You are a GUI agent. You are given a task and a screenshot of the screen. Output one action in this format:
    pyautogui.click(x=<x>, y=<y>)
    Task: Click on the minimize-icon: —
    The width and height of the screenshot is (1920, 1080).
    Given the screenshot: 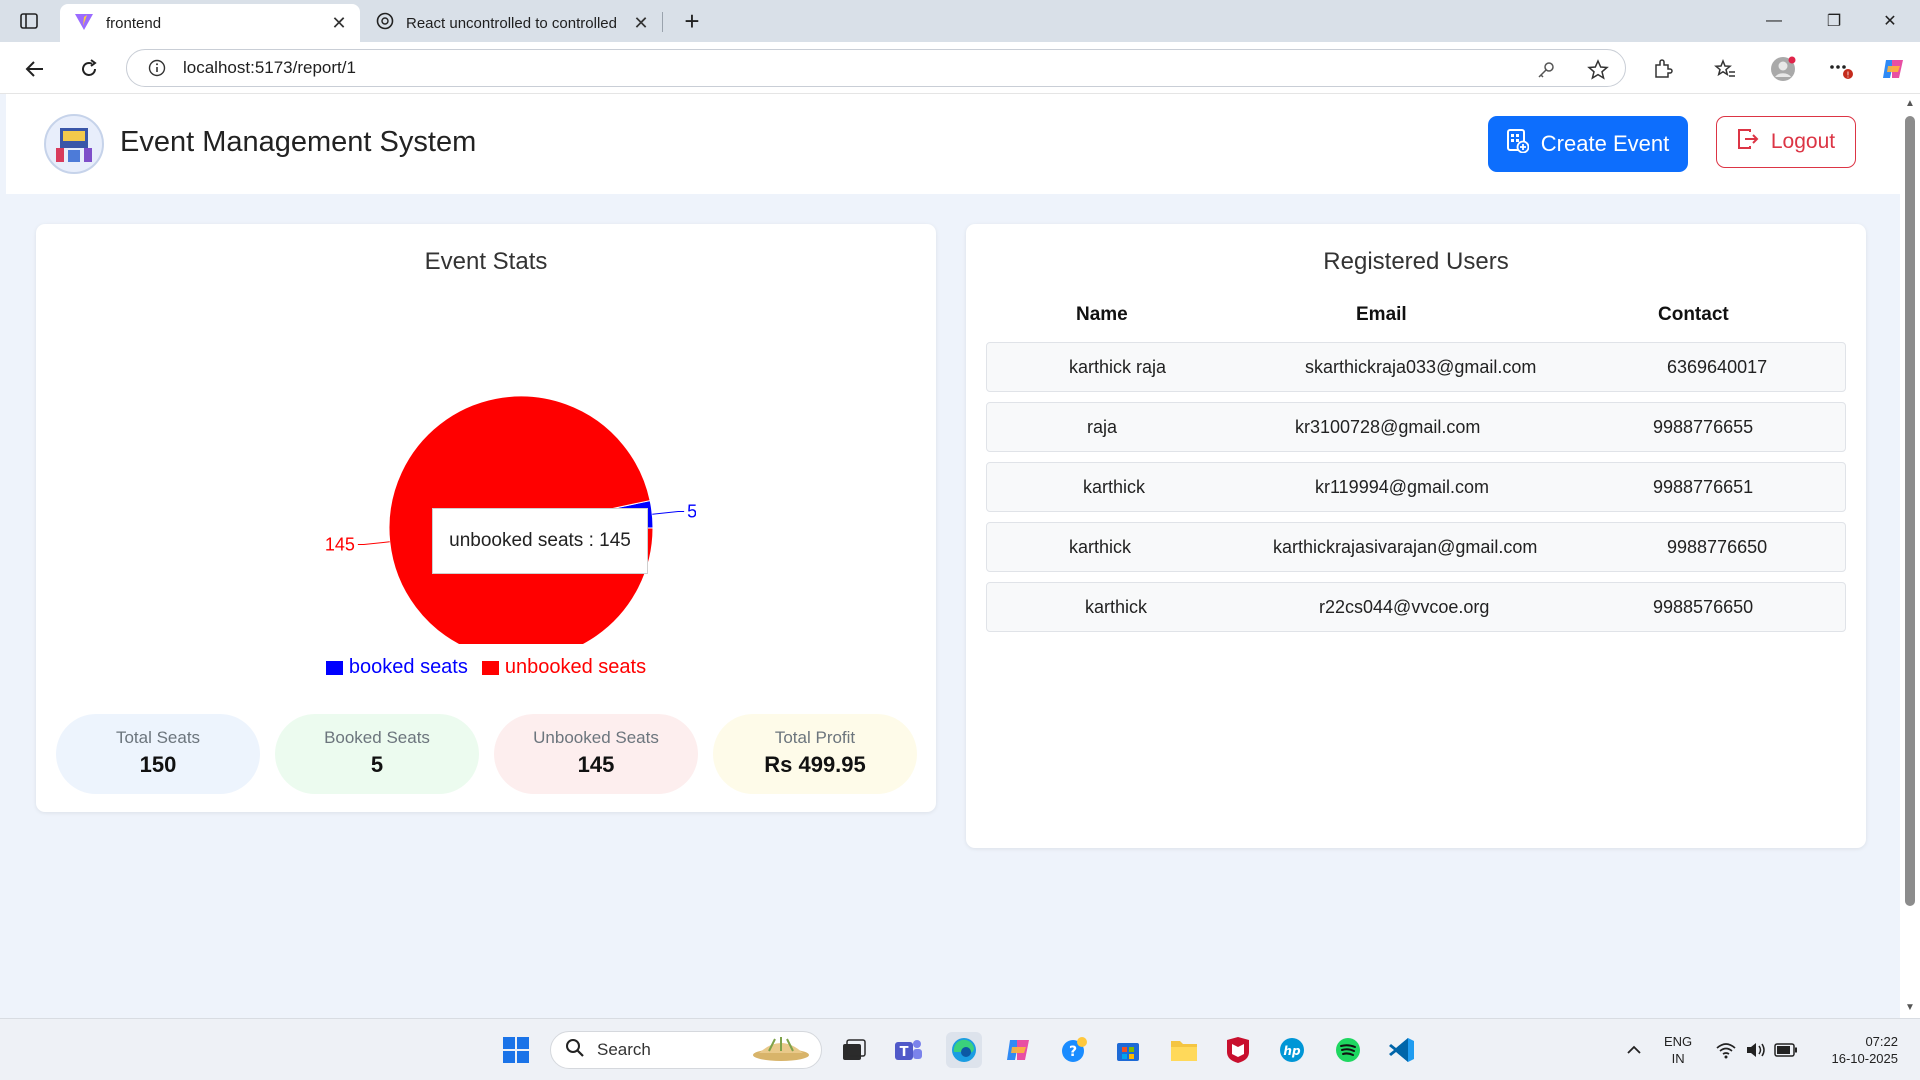 What is the action you would take?
    pyautogui.click(x=1774, y=21)
    